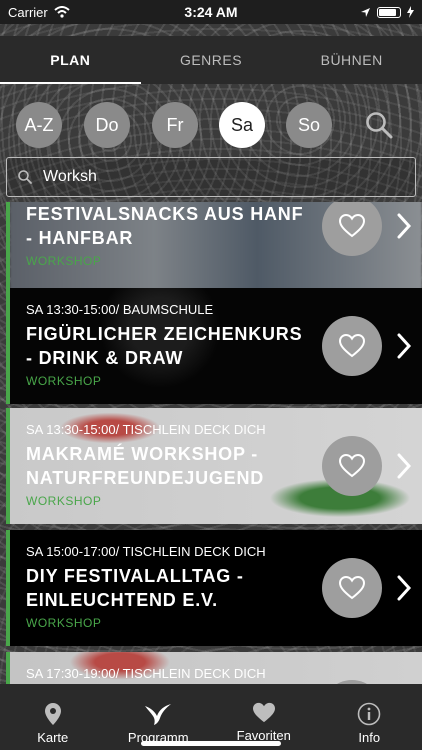 This screenshot has width=422, height=750. What do you see at coordinates (351, 60) in the screenshot?
I see `tab-buehnen: BÜHNEN` at bounding box center [351, 60].